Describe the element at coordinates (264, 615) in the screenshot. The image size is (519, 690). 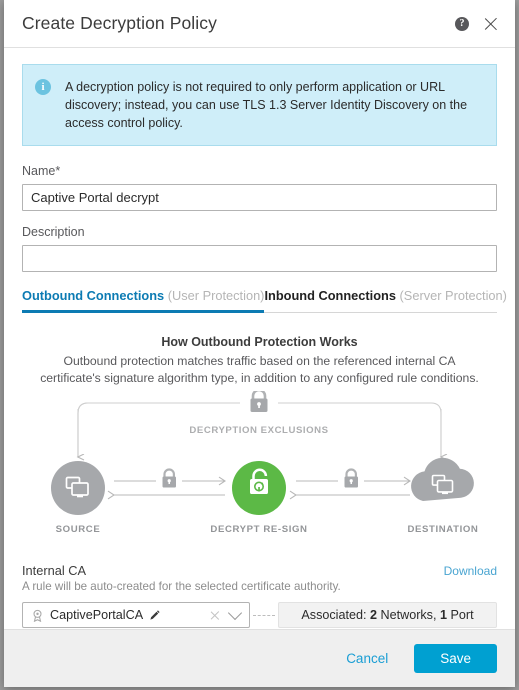
I see `dotted-connector` at that location.